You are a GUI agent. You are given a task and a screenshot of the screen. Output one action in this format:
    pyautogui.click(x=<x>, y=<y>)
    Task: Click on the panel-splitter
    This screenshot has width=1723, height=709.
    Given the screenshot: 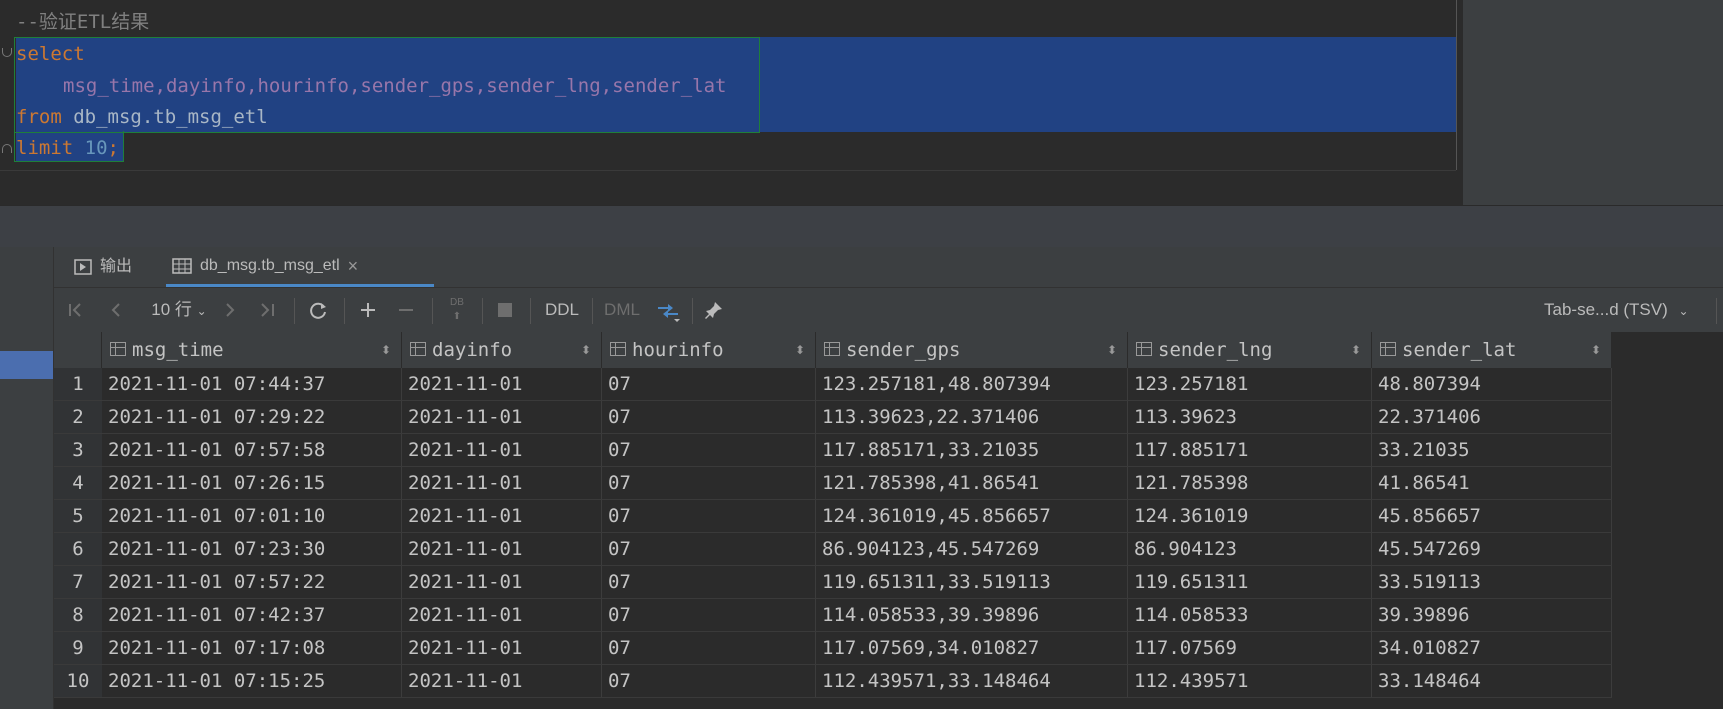 What is the action you would take?
    pyautogui.click(x=861, y=226)
    